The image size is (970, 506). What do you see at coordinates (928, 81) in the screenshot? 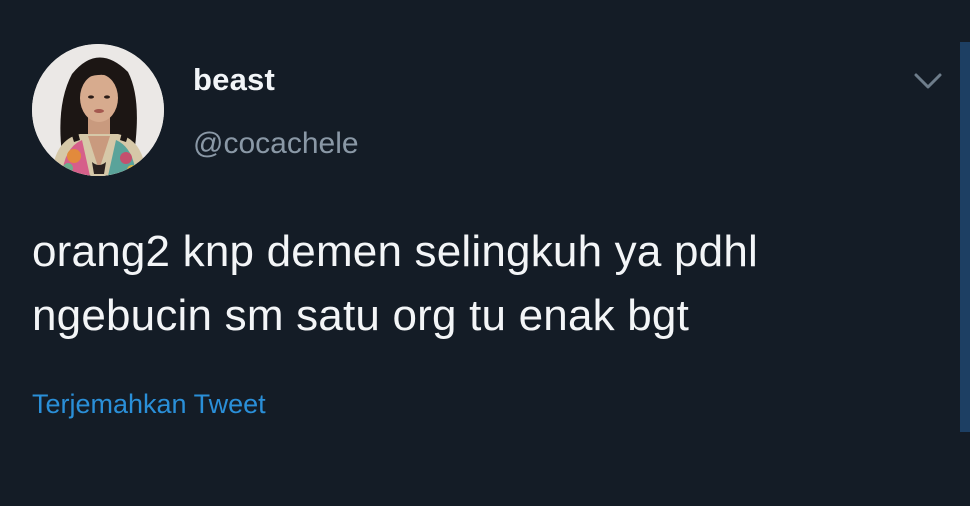
I see `chevron-down-icon` at bounding box center [928, 81].